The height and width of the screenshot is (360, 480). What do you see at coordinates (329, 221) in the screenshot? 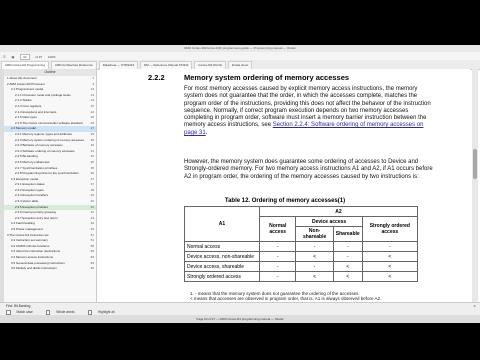
I see `table-header-device: Device access` at bounding box center [329, 221].